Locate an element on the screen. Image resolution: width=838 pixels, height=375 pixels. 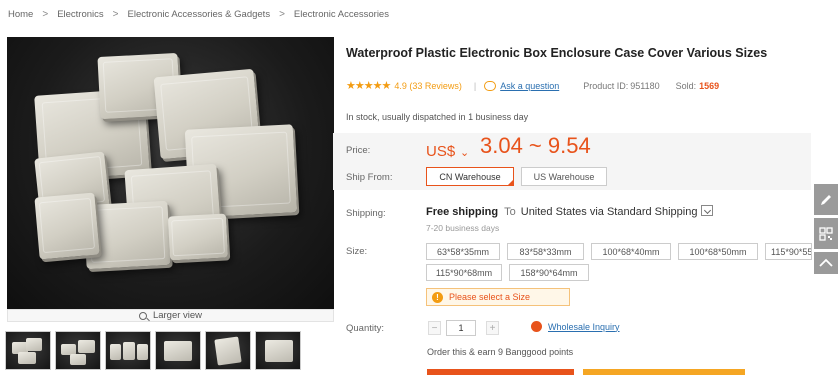
shipping-label: Shipping: is located at coordinates (366, 213).